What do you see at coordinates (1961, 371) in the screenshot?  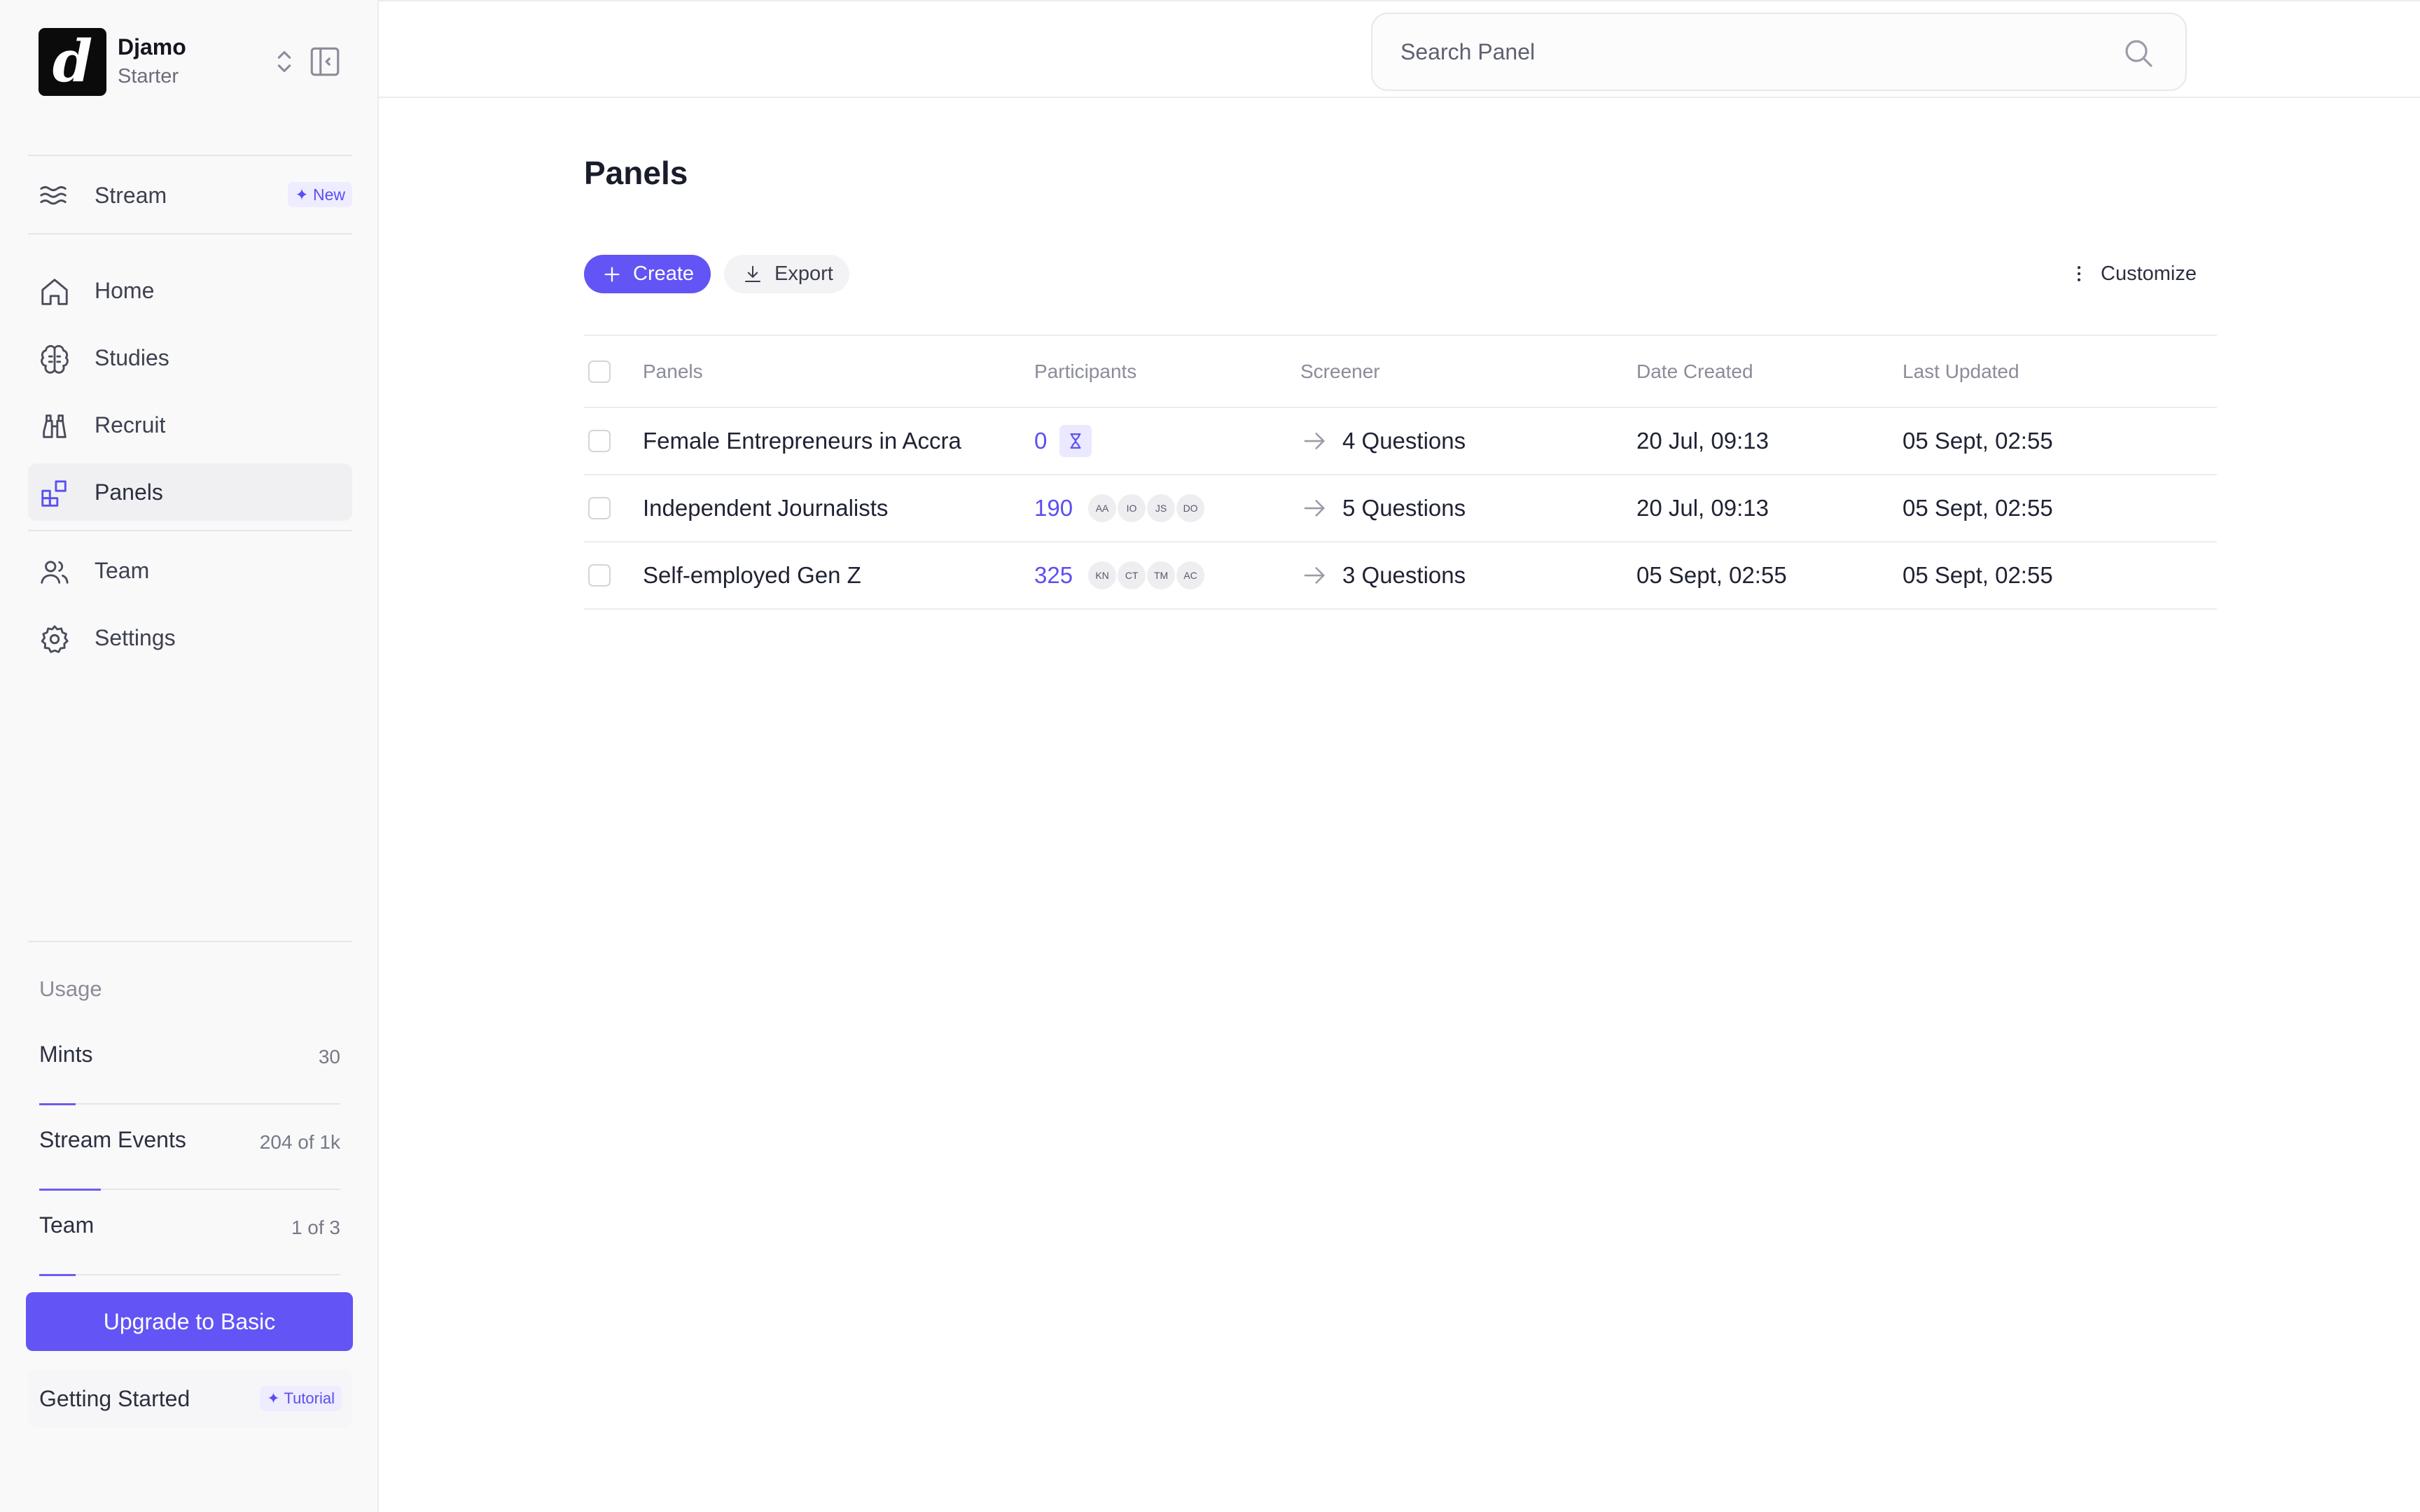 I see `column-header: Last Updated` at bounding box center [1961, 371].